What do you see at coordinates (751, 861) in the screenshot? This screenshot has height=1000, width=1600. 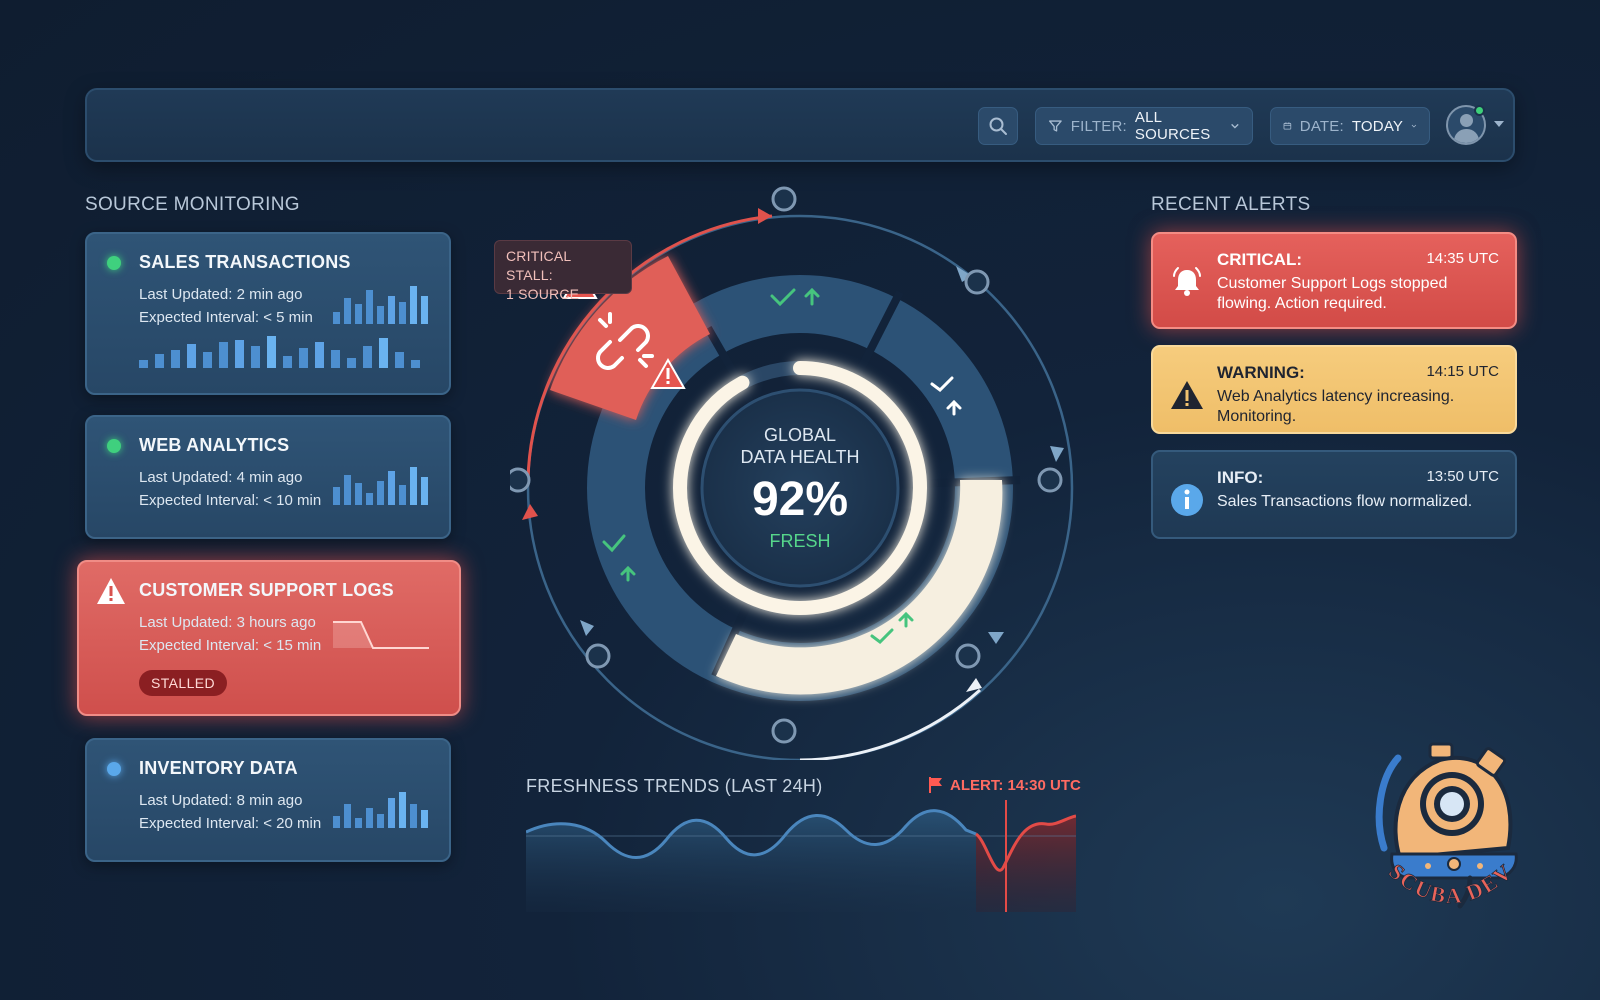 I see `trend-area` at bounding box center [751, 861].